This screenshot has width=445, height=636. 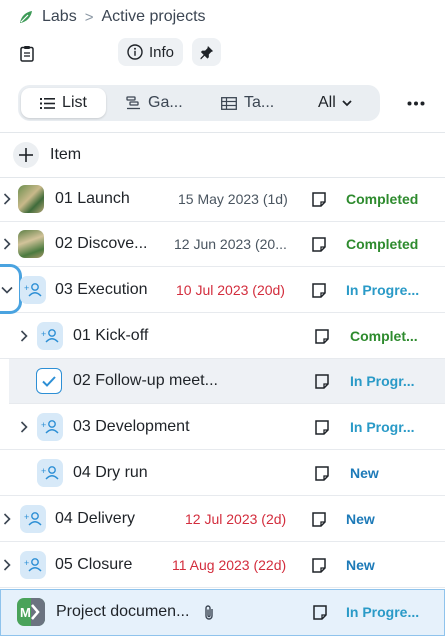 What do you see at coordinates (327, 102) in the screenshot?
I see `filter-label: All` at bounding box center [327, 102].